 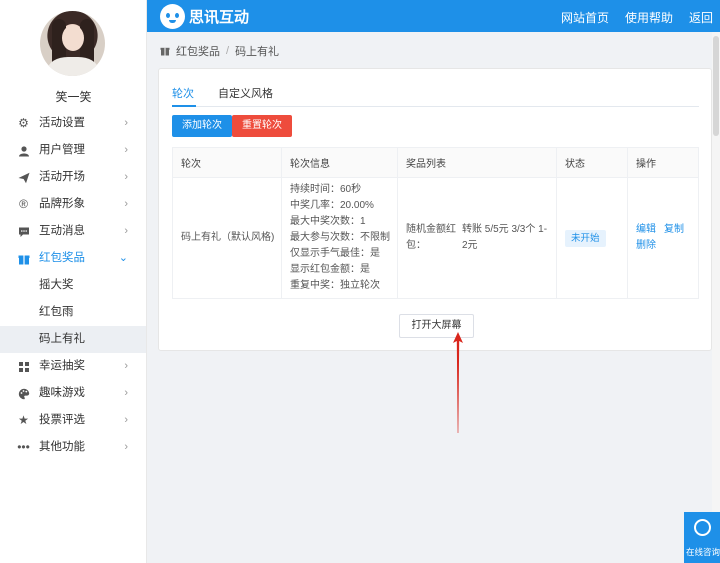 I want to click on send-icon, so click(x=23, y=177).